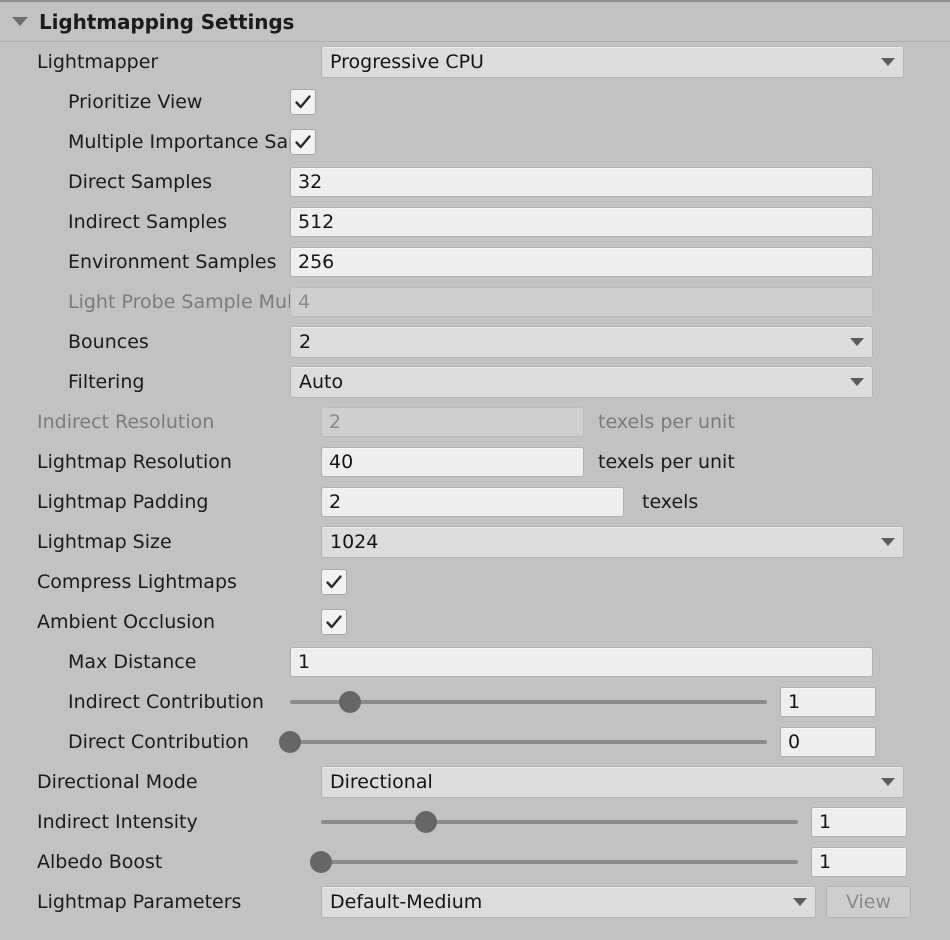 Image resolution: width=950 pixels, height=940 pixels. What do you see at coordinates (612, 542) in the screenshot?
I see `lightmap-size-dropdown: 1024` at bounding box center [612, 542].